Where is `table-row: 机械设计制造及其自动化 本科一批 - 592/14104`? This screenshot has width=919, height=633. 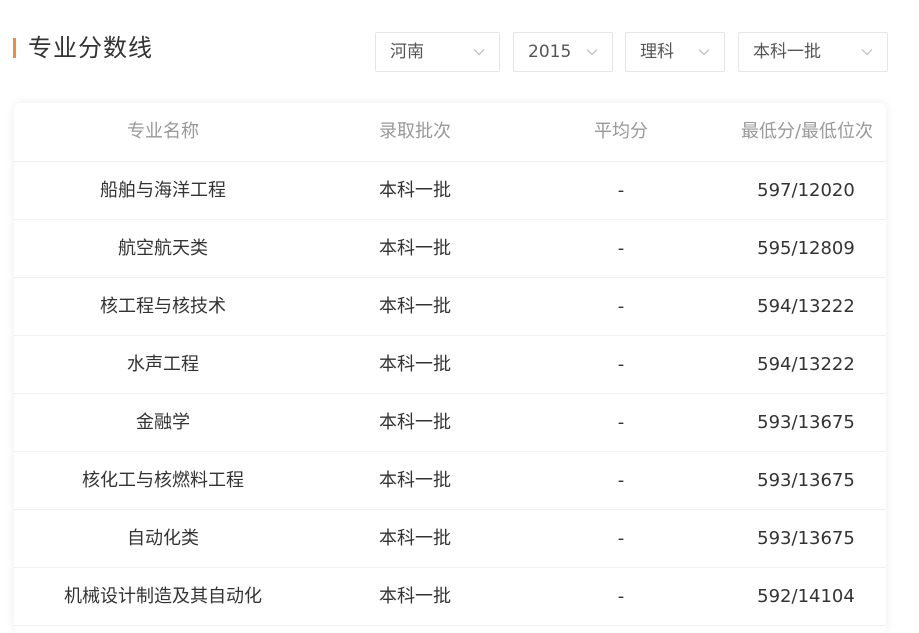 table-row: 机械设计制造及其自动化 本科一批 - 592/14104 is located at coordinates (450, 597).